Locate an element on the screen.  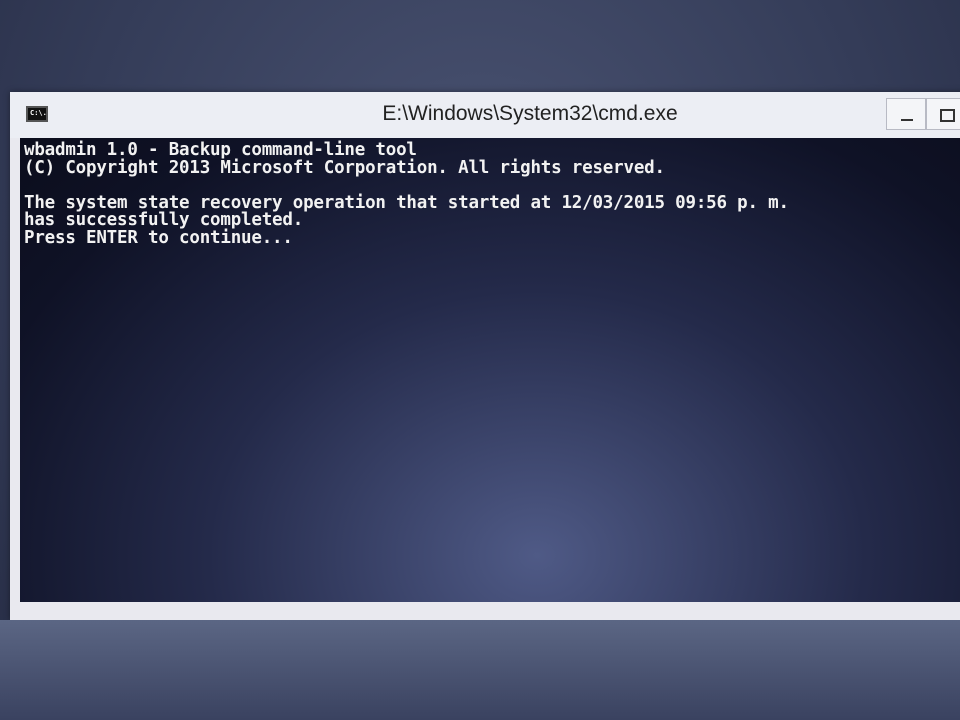
title-bar: C:\. E:\Windows\System32\cmd.exe is located at coordinates (485, 115).